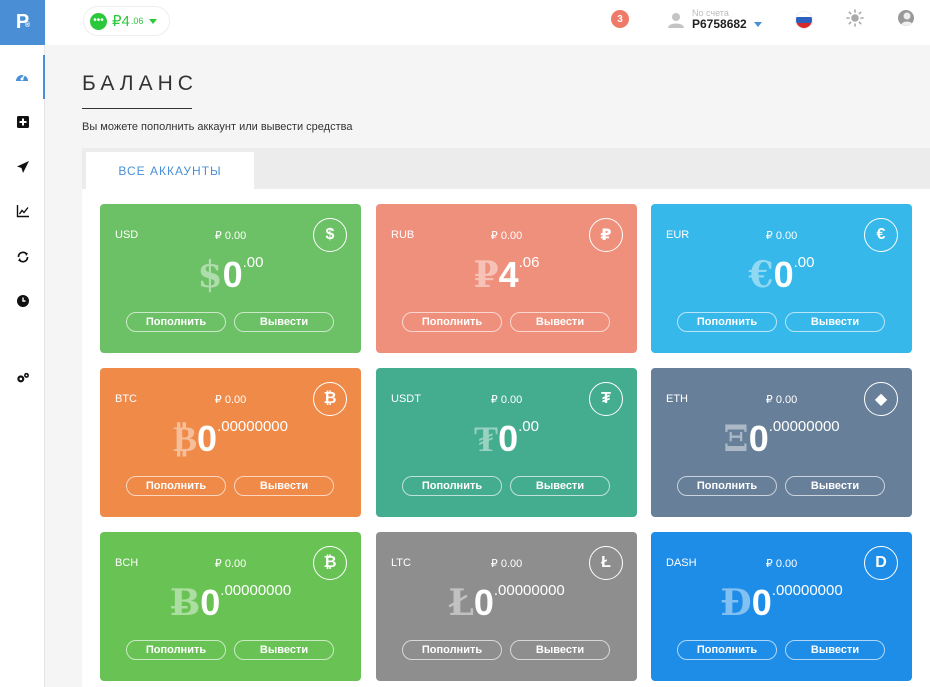  I want to click on sidebar-item-add, so click(22, 122).